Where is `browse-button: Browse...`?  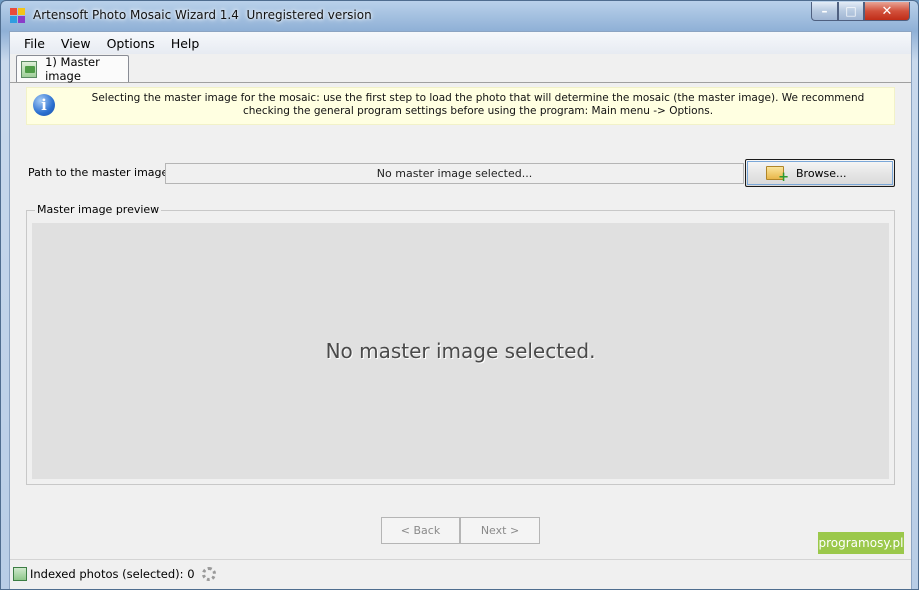 browse-button: Browse... is located at coordinates (820, 173).